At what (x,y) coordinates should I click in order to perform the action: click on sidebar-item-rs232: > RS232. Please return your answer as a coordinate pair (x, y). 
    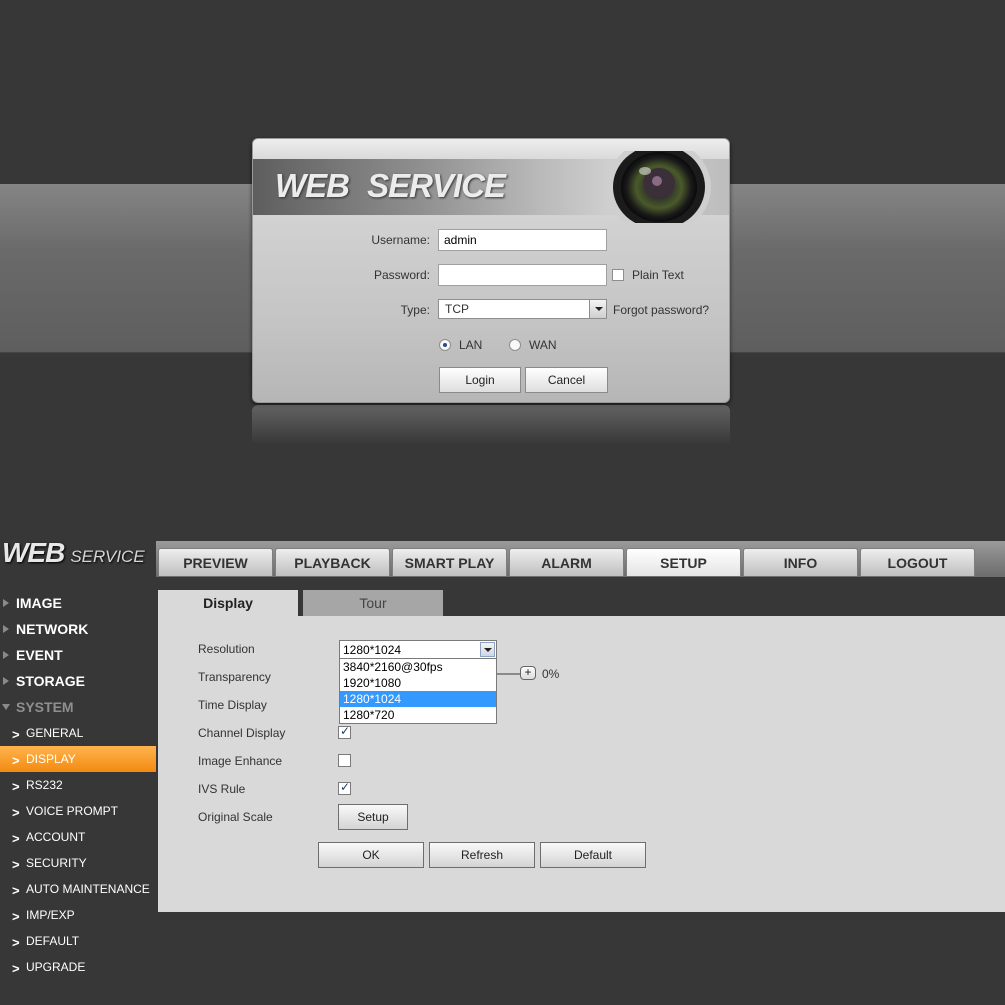
    Looking at the image, I should click on (78, 785).